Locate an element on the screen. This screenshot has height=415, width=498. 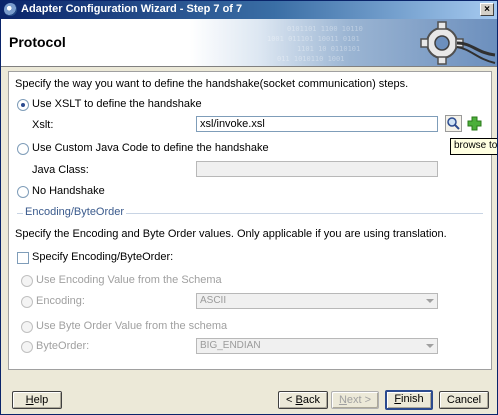
search-icon is located at coordinates (453, 123).